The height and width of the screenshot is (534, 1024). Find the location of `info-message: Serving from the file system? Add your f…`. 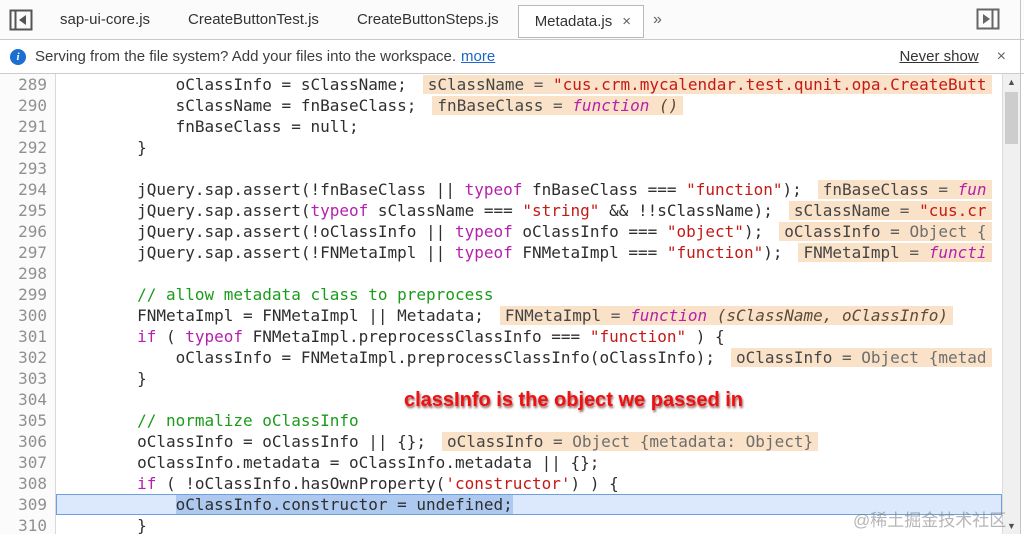

info-message: Serving from the file system? Add your f… is located at coordinates (246, 56).